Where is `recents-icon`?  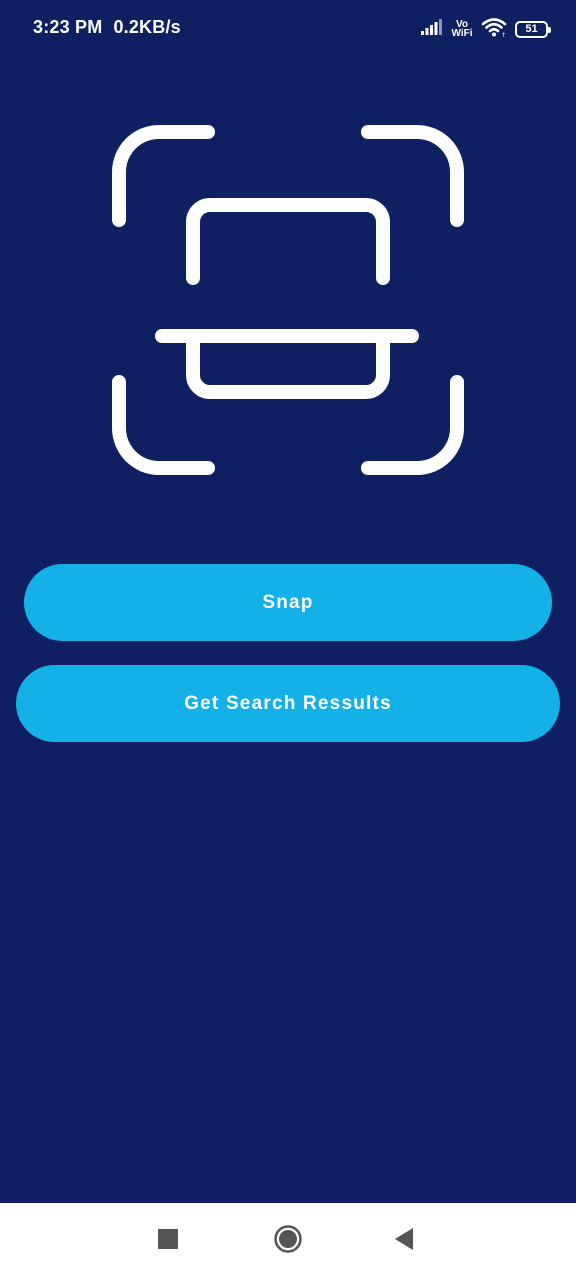
recents-icon is located at coordinates (168, 1241).